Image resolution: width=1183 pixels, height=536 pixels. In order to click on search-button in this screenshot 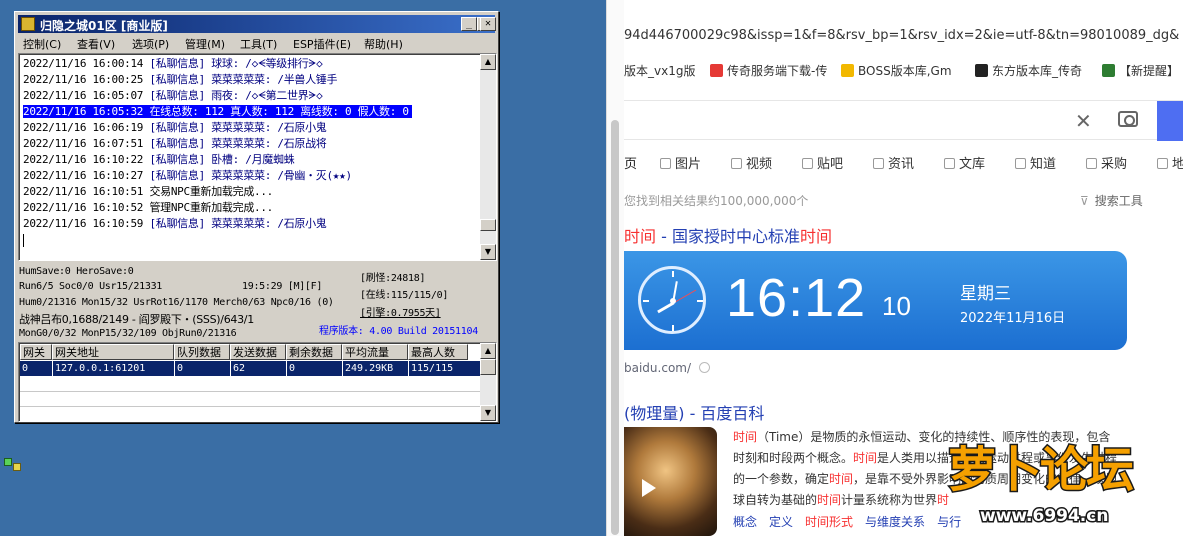, I will do `click(1170, 121)`.